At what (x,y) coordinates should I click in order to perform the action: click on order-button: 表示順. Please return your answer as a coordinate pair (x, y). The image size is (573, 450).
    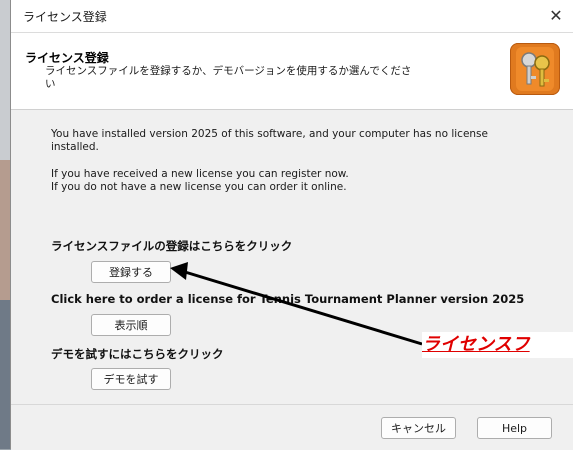
    Looking at the image, I should click on (131, 325).